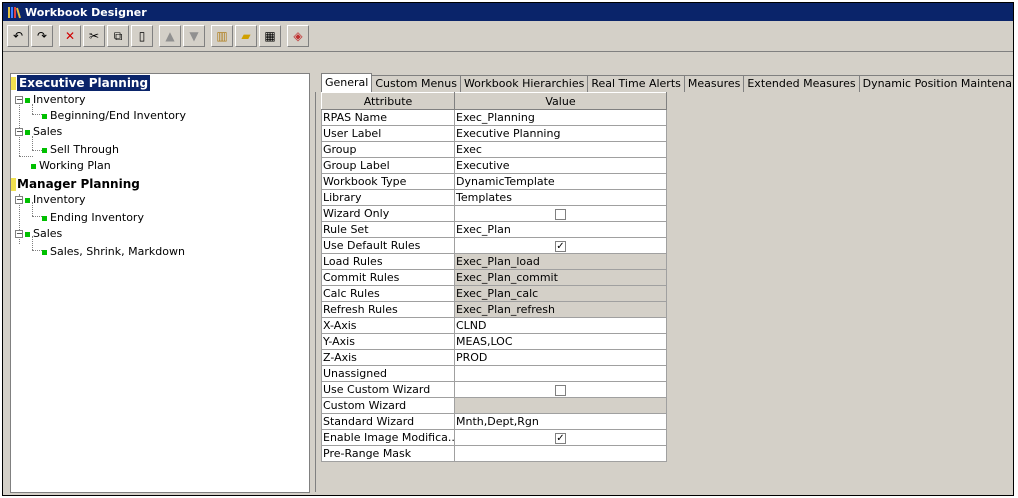  What do you see at coordinates (935, 83) in the screenshot?
I see `tab-dynamic-position-maintenance: Dynamic Position Maintenance` at bounding box center [935, 83].